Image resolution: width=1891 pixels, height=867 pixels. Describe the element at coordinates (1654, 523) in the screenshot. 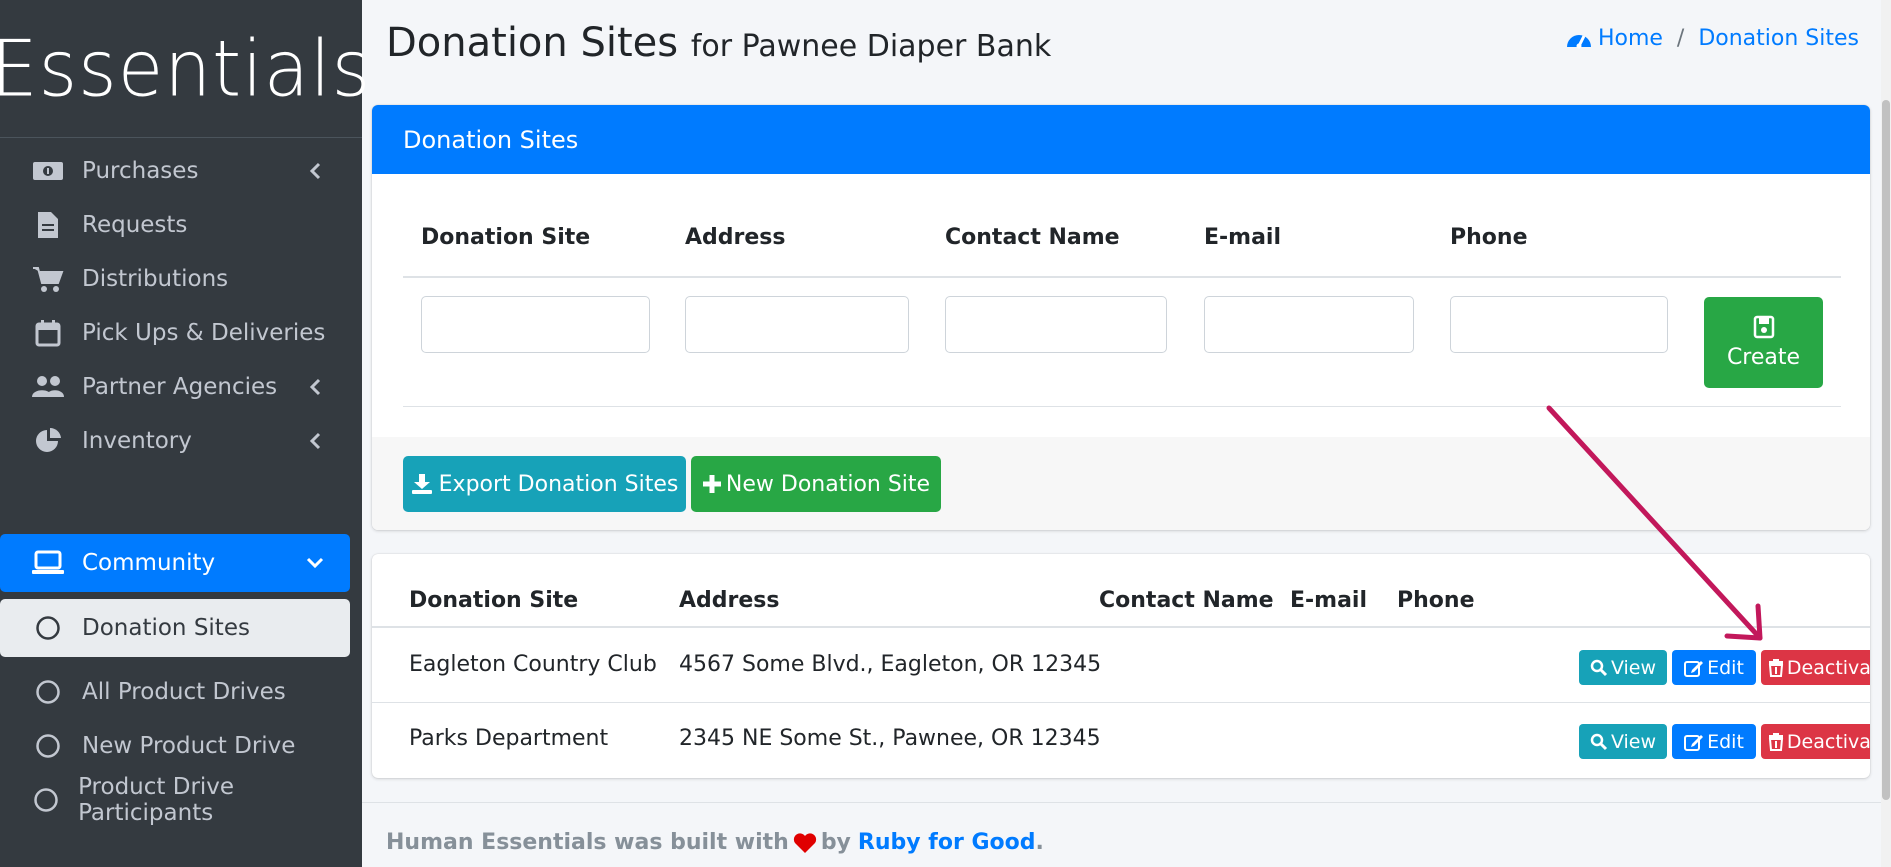

I see `annotation-arrow-icon` at that location.